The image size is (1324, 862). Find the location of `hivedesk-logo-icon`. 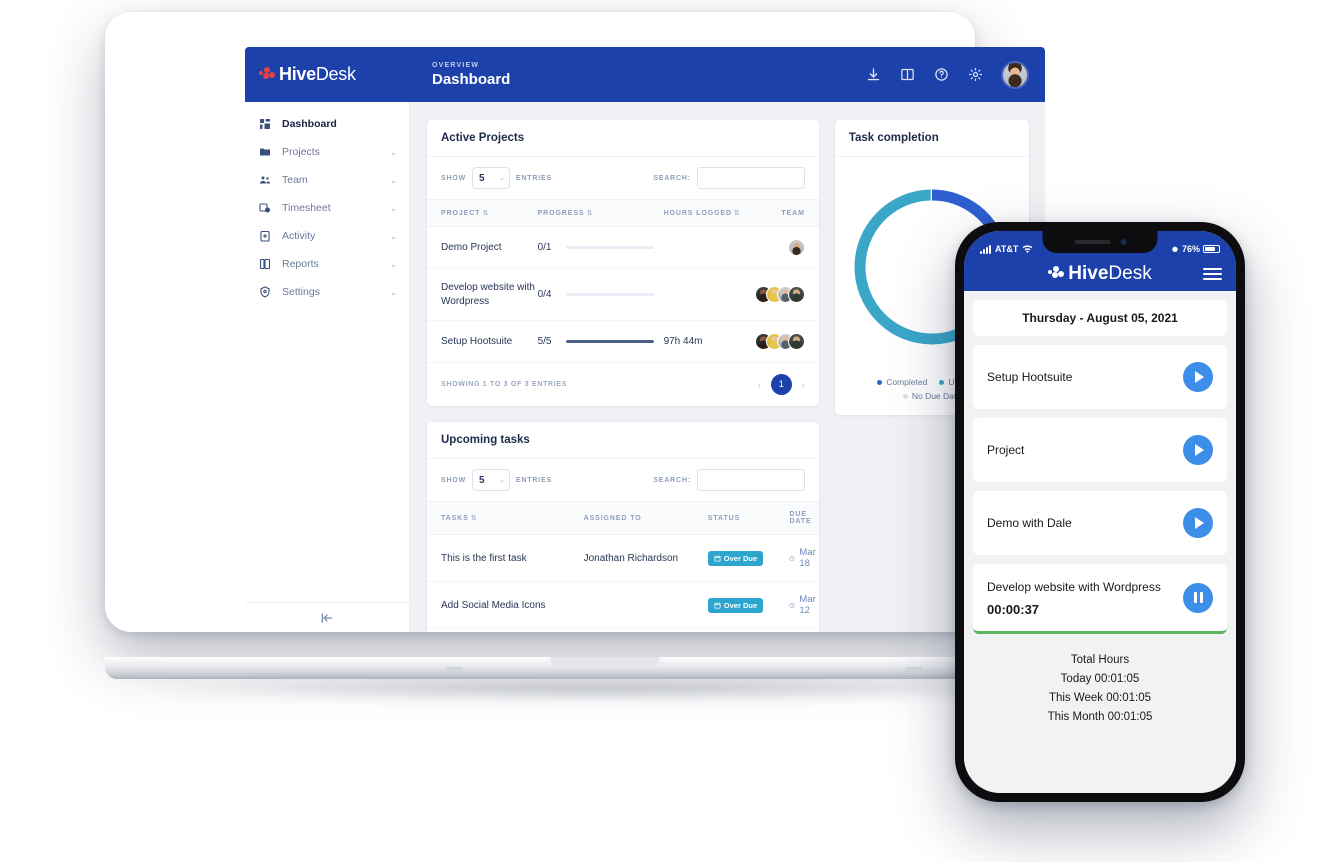

hivedesk-logo-icon is located at coordinates (1056, 274).